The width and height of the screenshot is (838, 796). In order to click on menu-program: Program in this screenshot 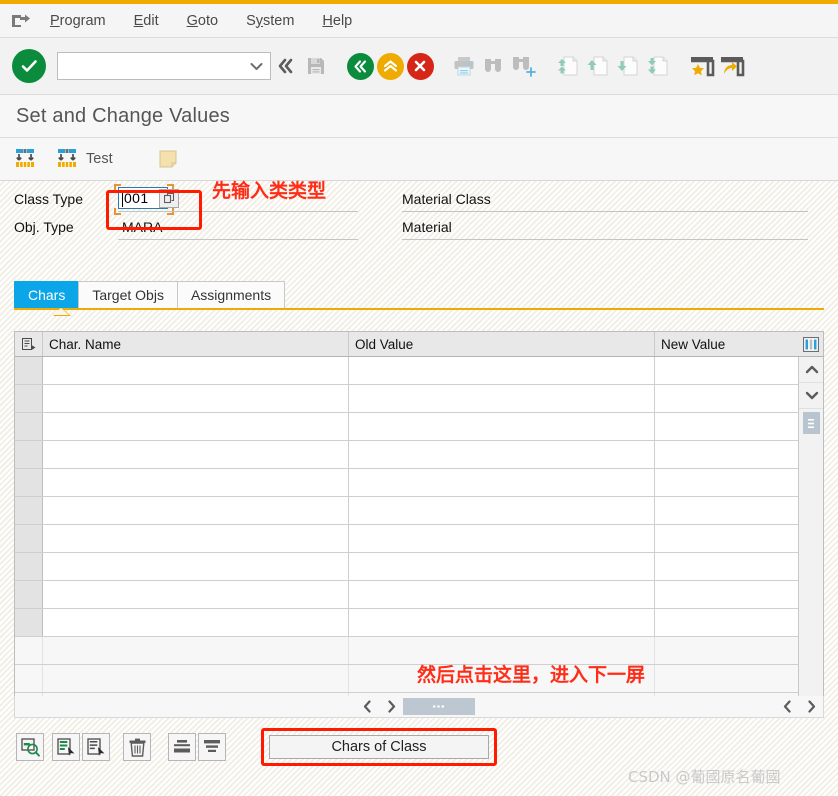, I will do `click(78, 21)`.